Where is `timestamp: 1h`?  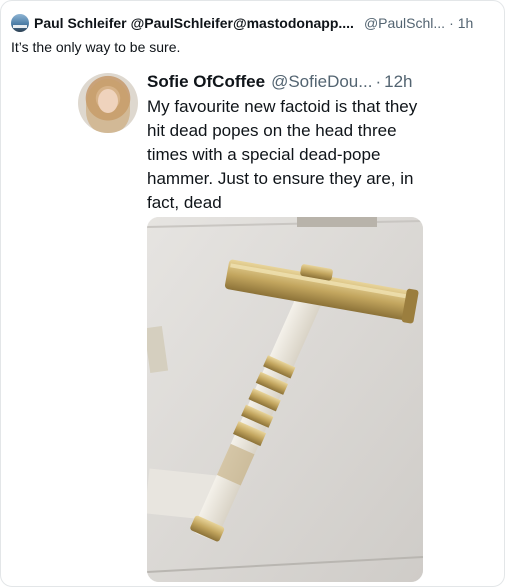
timestamp: 1h is located at coordinates (466, 23).